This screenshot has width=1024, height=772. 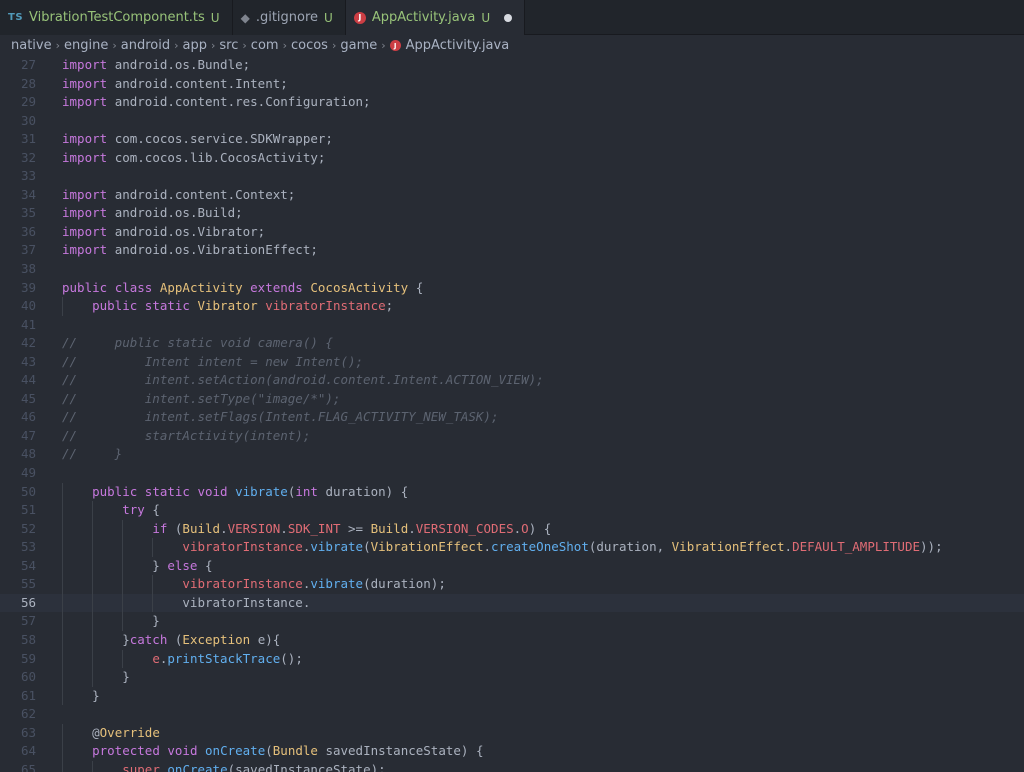 What do you see at coordinates (242, 584) in the screenshot?
I see `code-token: vibratorInstance` at bounding box center [242, 584].